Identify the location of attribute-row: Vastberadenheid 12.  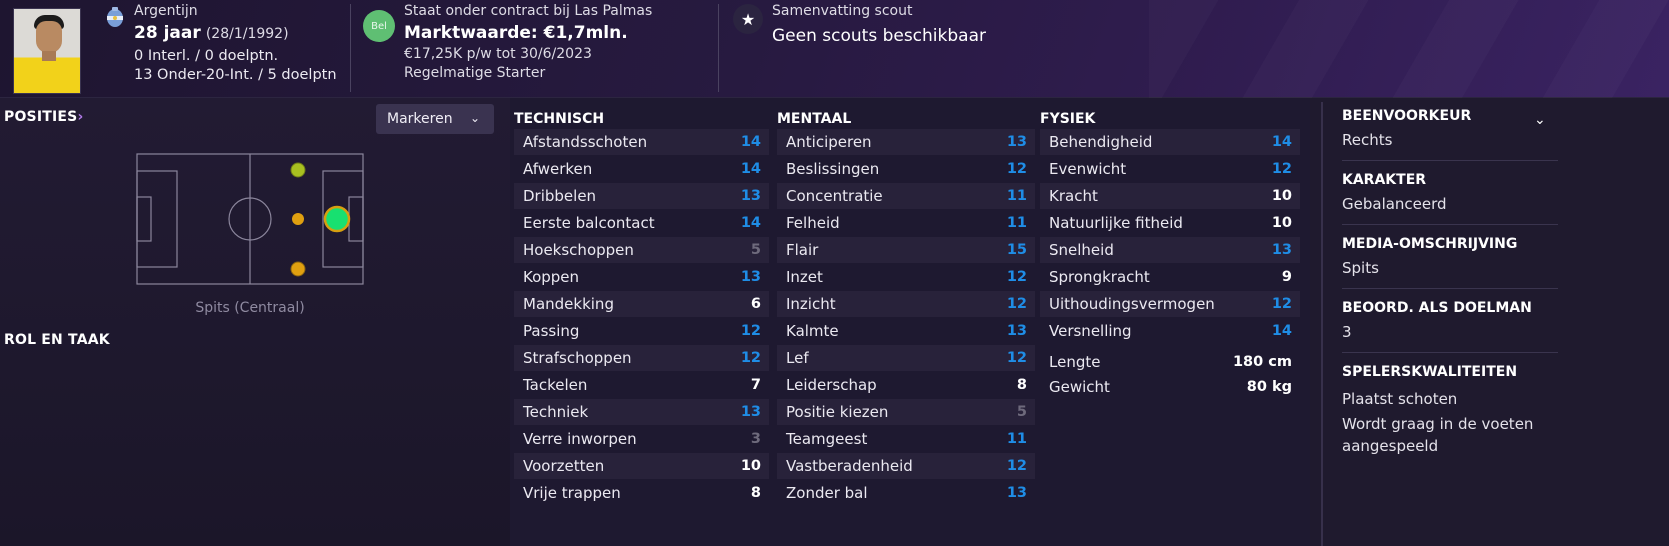
(906, 466).